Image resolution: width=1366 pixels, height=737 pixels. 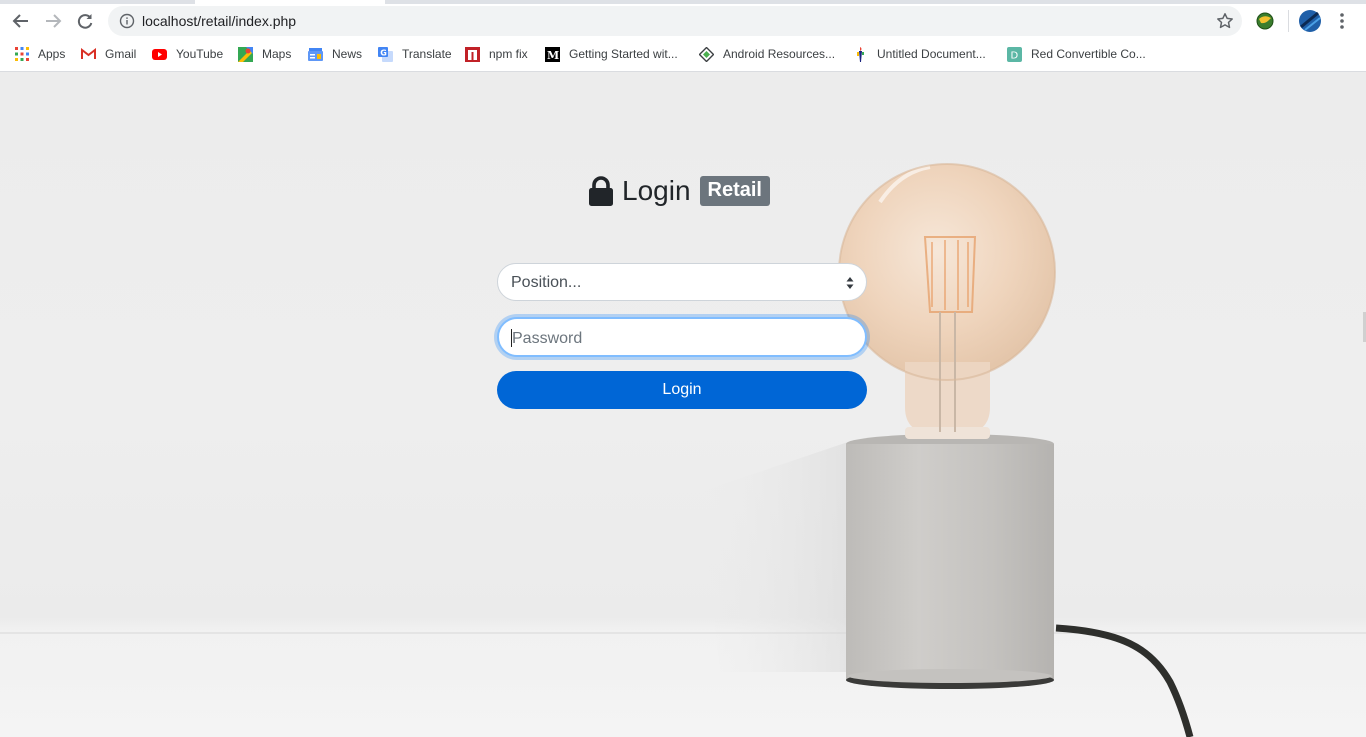 I want to click on bookmark-news: News, so click(x=335, y=54).